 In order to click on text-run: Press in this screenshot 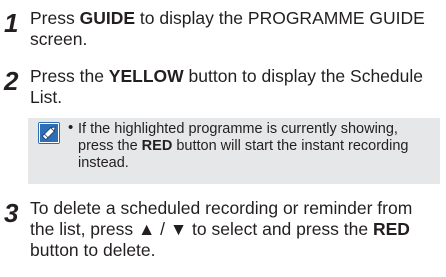, I will do `click(55, 18)`.